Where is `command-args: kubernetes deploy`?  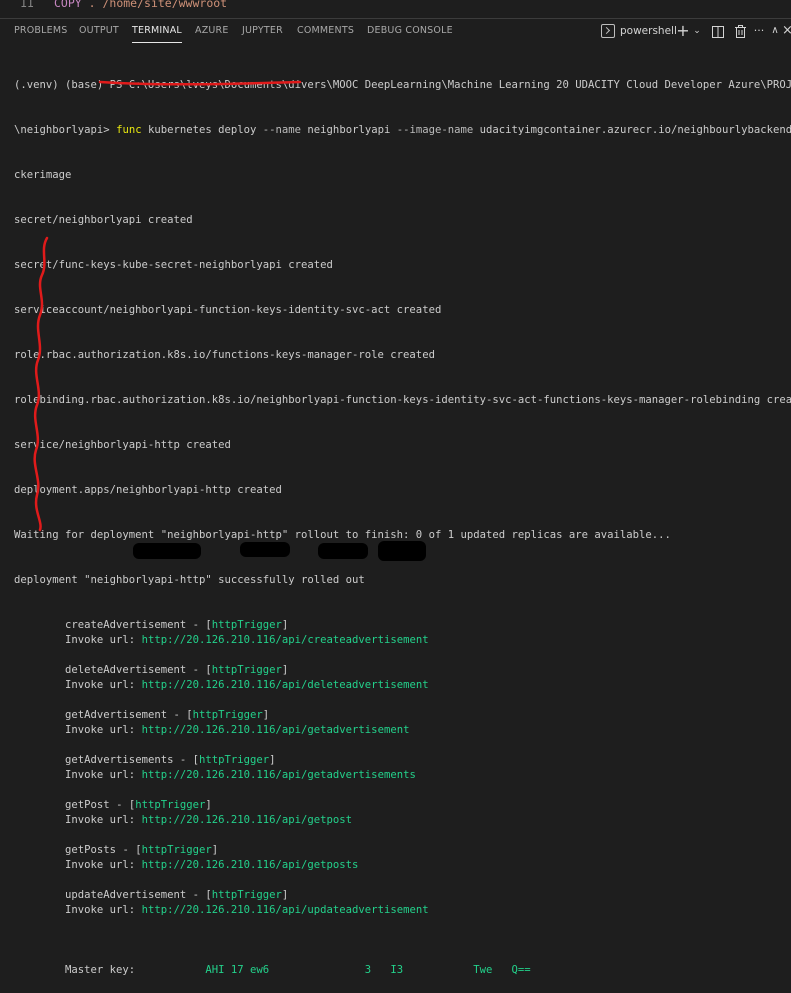
command-args: kubernetes deploy is located at coordinates (199, 130).